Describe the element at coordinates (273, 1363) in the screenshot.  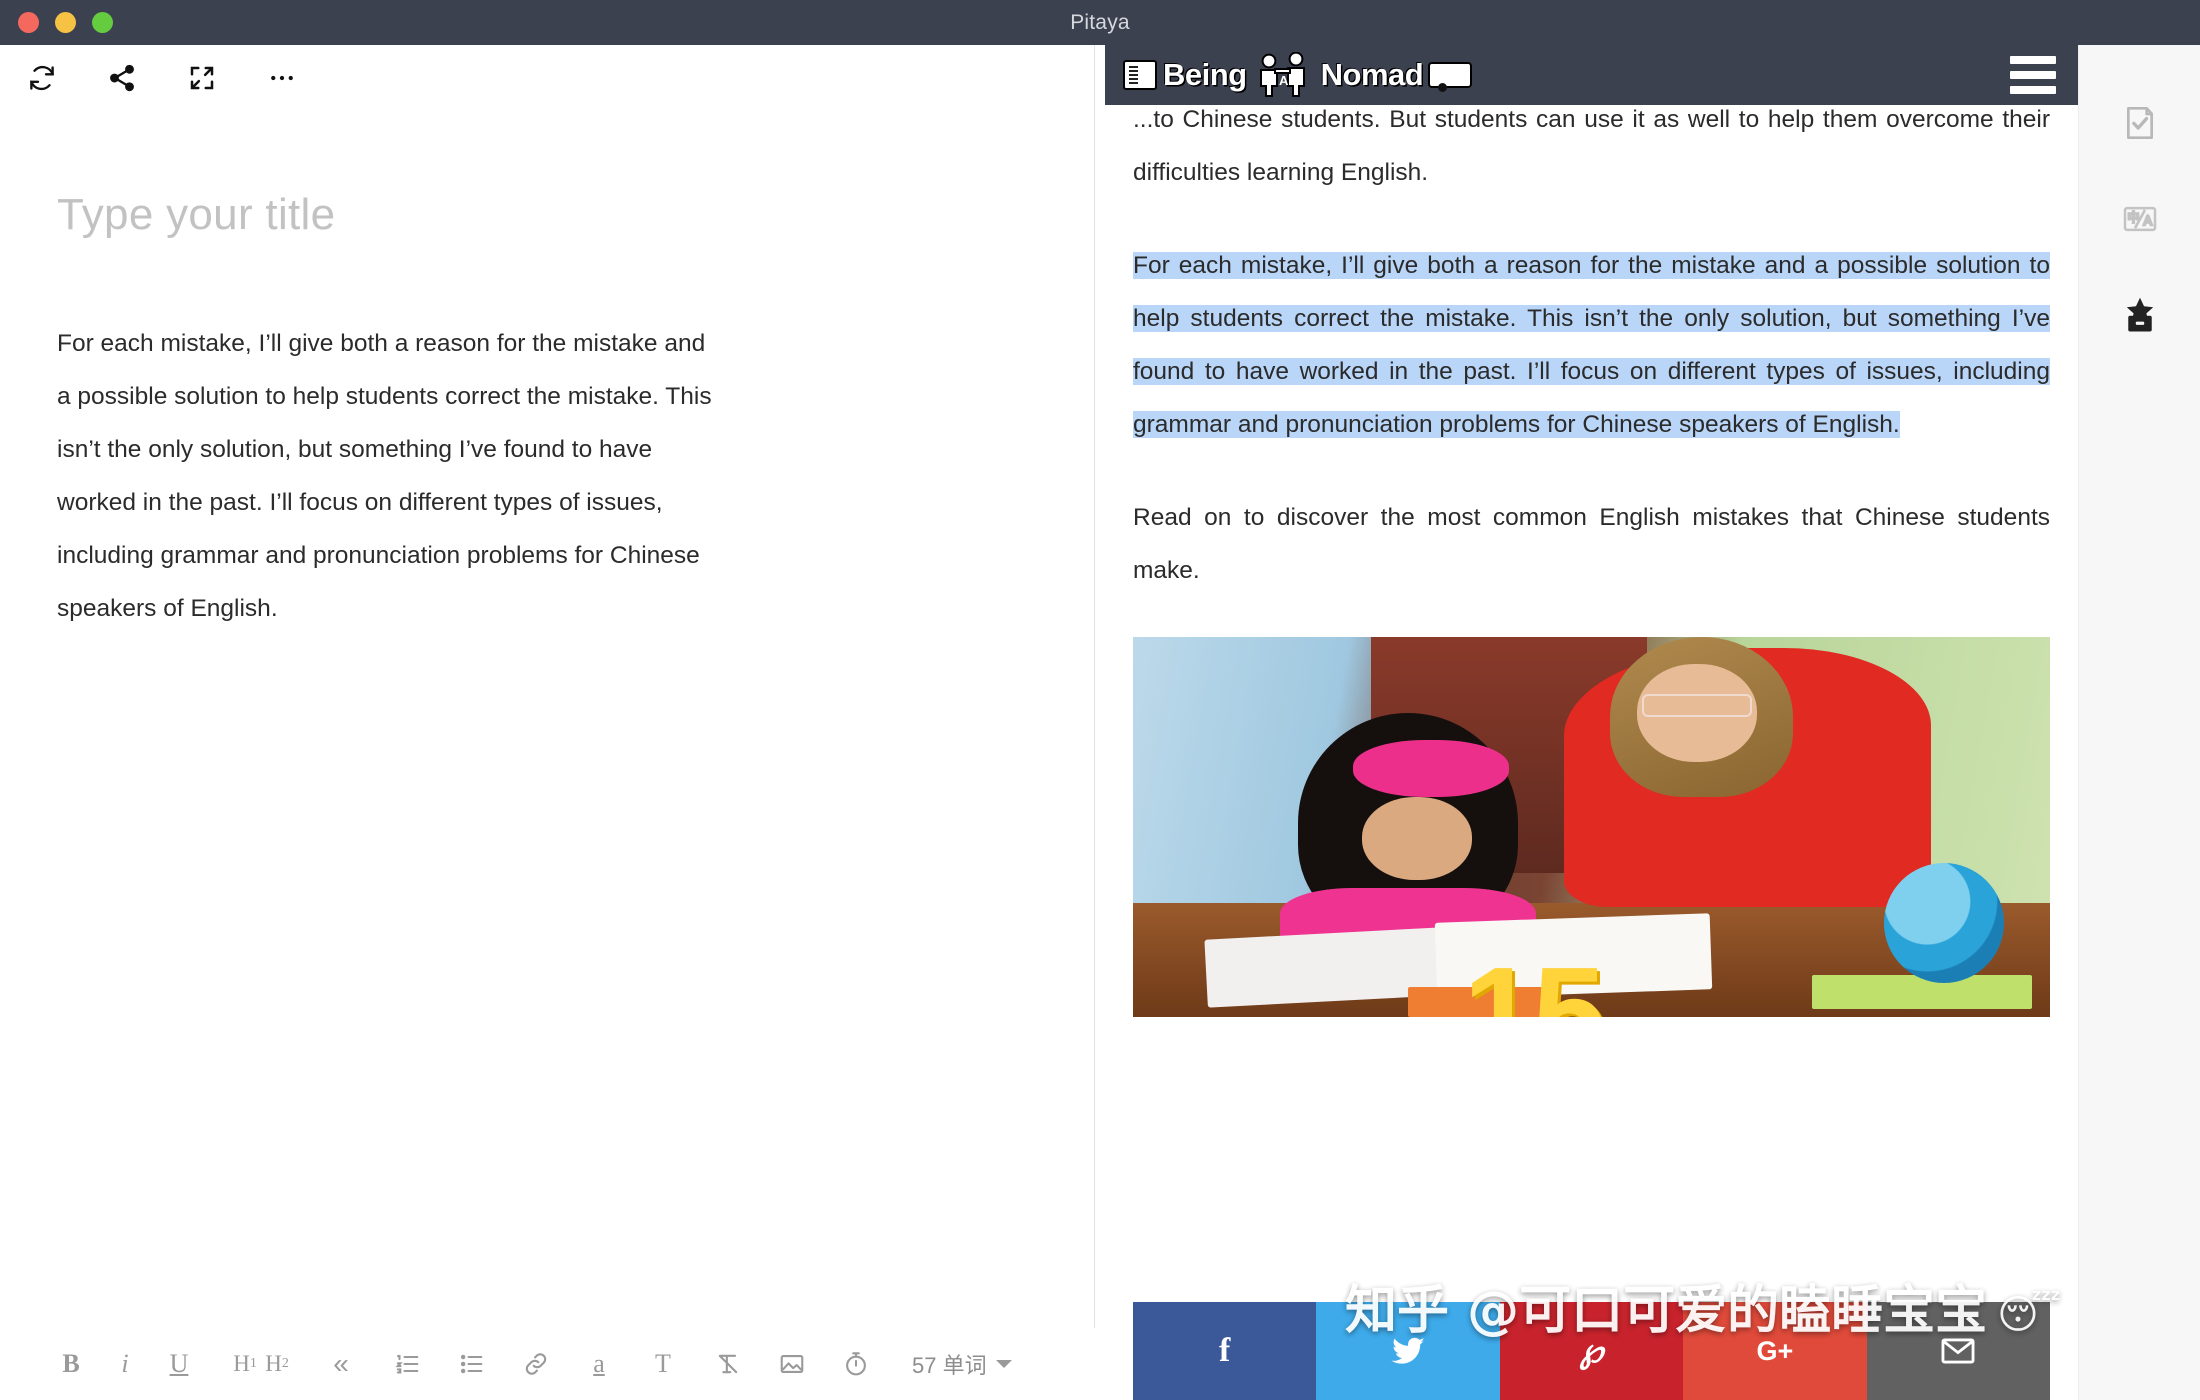
I see `h2-letter: H` at that location.